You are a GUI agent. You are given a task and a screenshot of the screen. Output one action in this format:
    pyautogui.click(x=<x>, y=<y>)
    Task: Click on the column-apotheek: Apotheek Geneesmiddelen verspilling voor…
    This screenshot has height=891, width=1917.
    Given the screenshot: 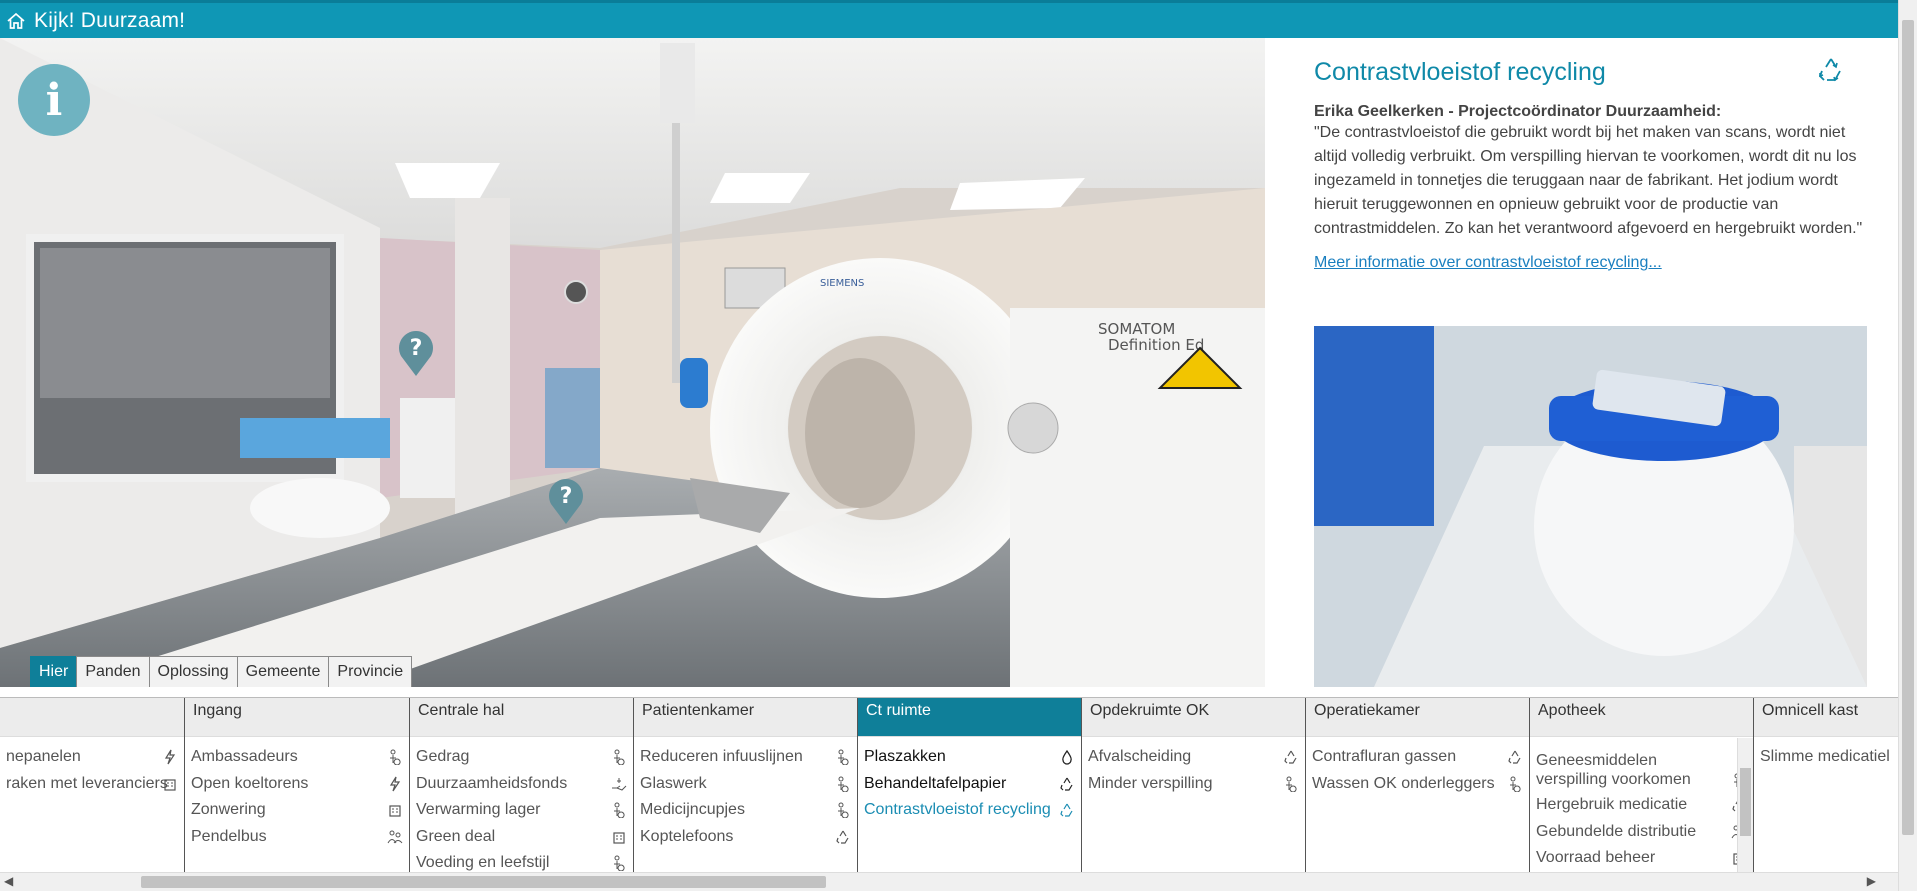 What is the action you would take?
    pyautogui.click(x=1642, y=785)
    